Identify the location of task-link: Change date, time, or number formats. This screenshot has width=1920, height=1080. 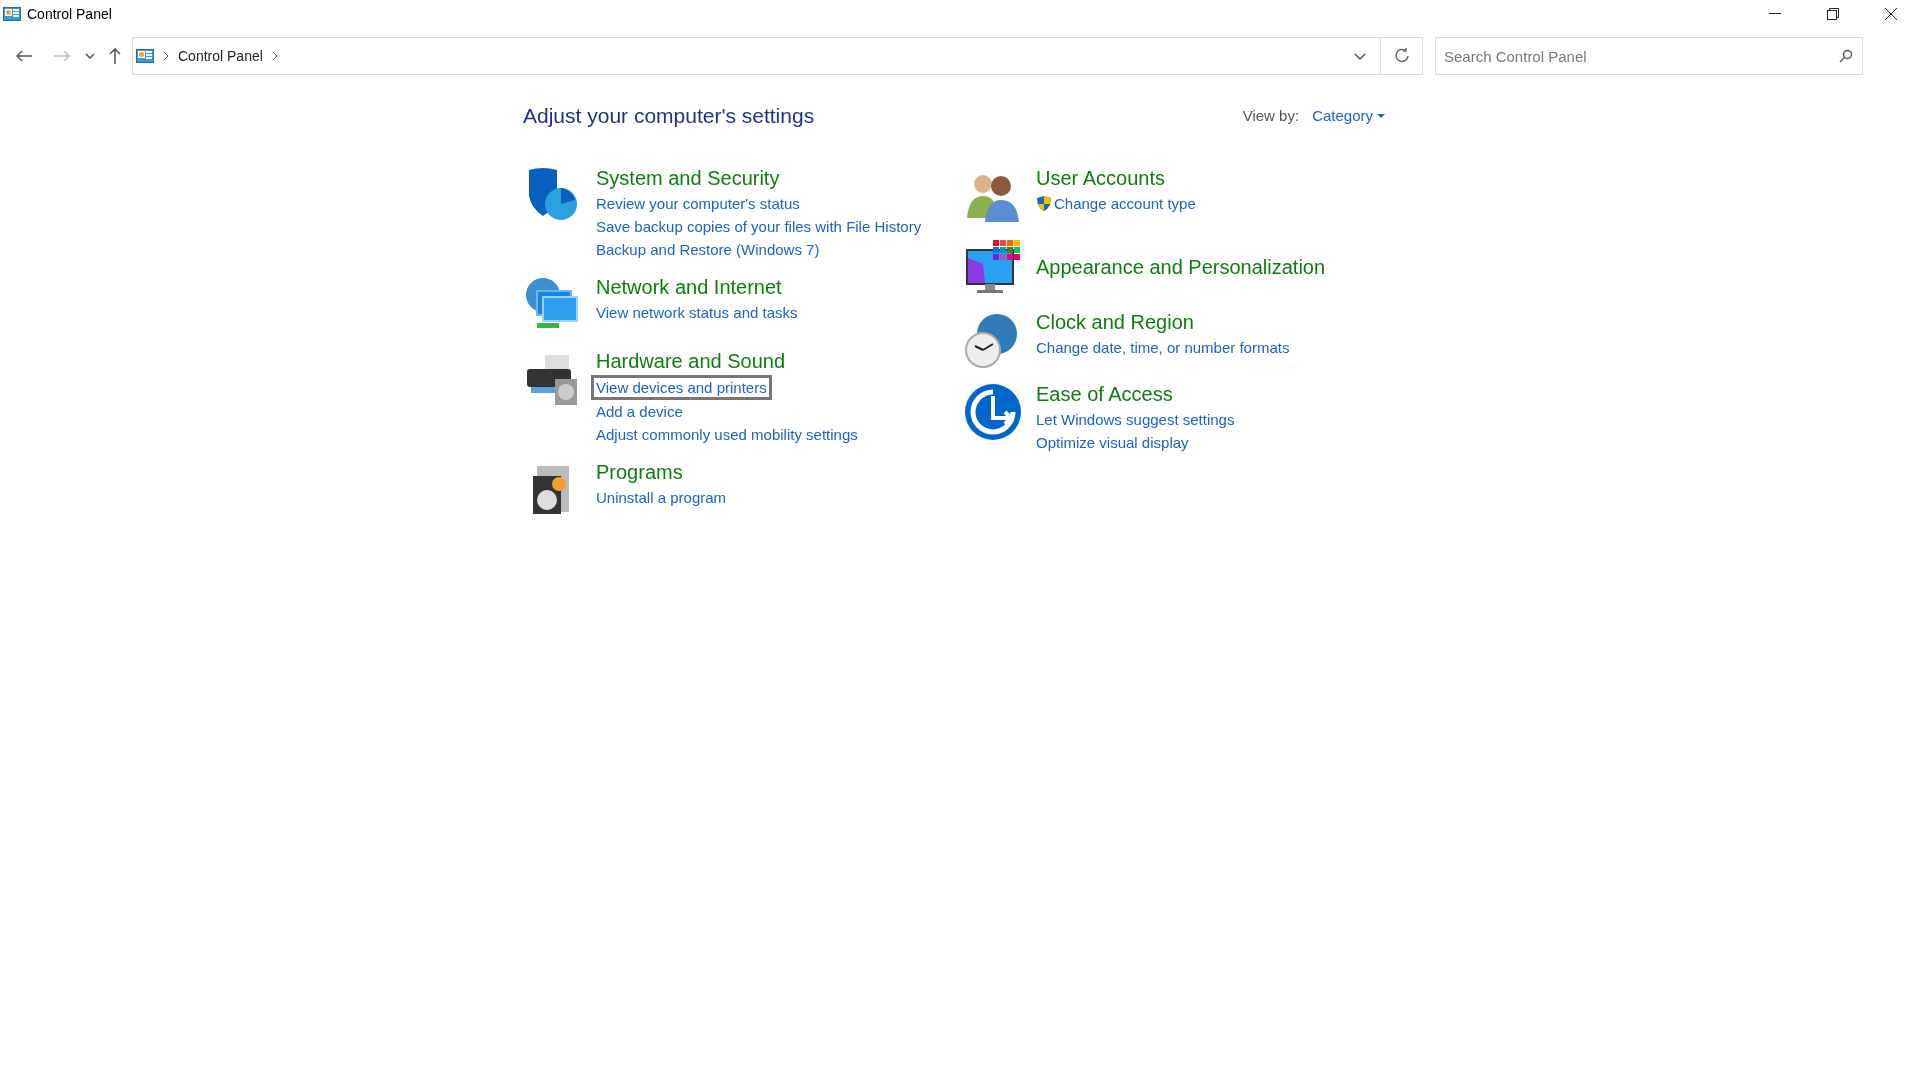
(1163, 347).